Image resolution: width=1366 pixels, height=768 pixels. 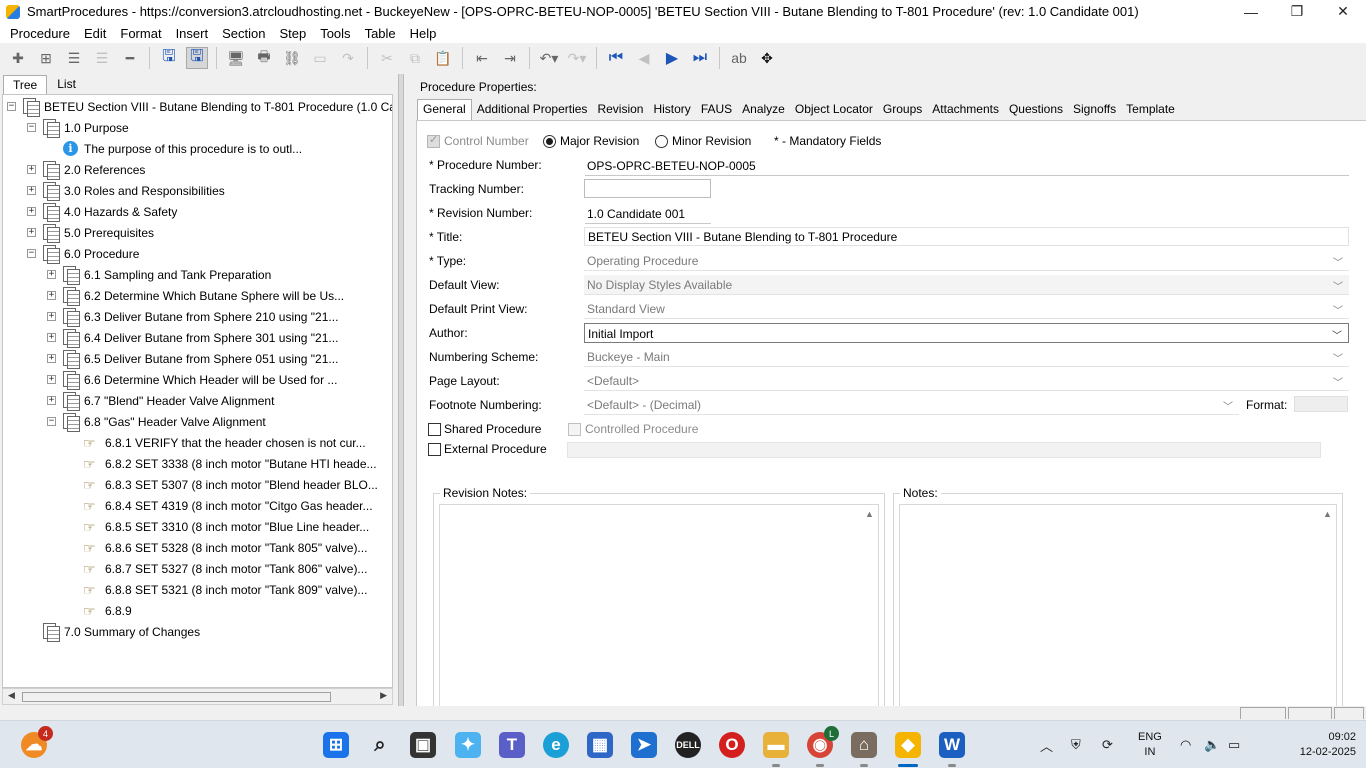 I want to click on notes-scrollbar: ▲, so click(x=1327, y=606).